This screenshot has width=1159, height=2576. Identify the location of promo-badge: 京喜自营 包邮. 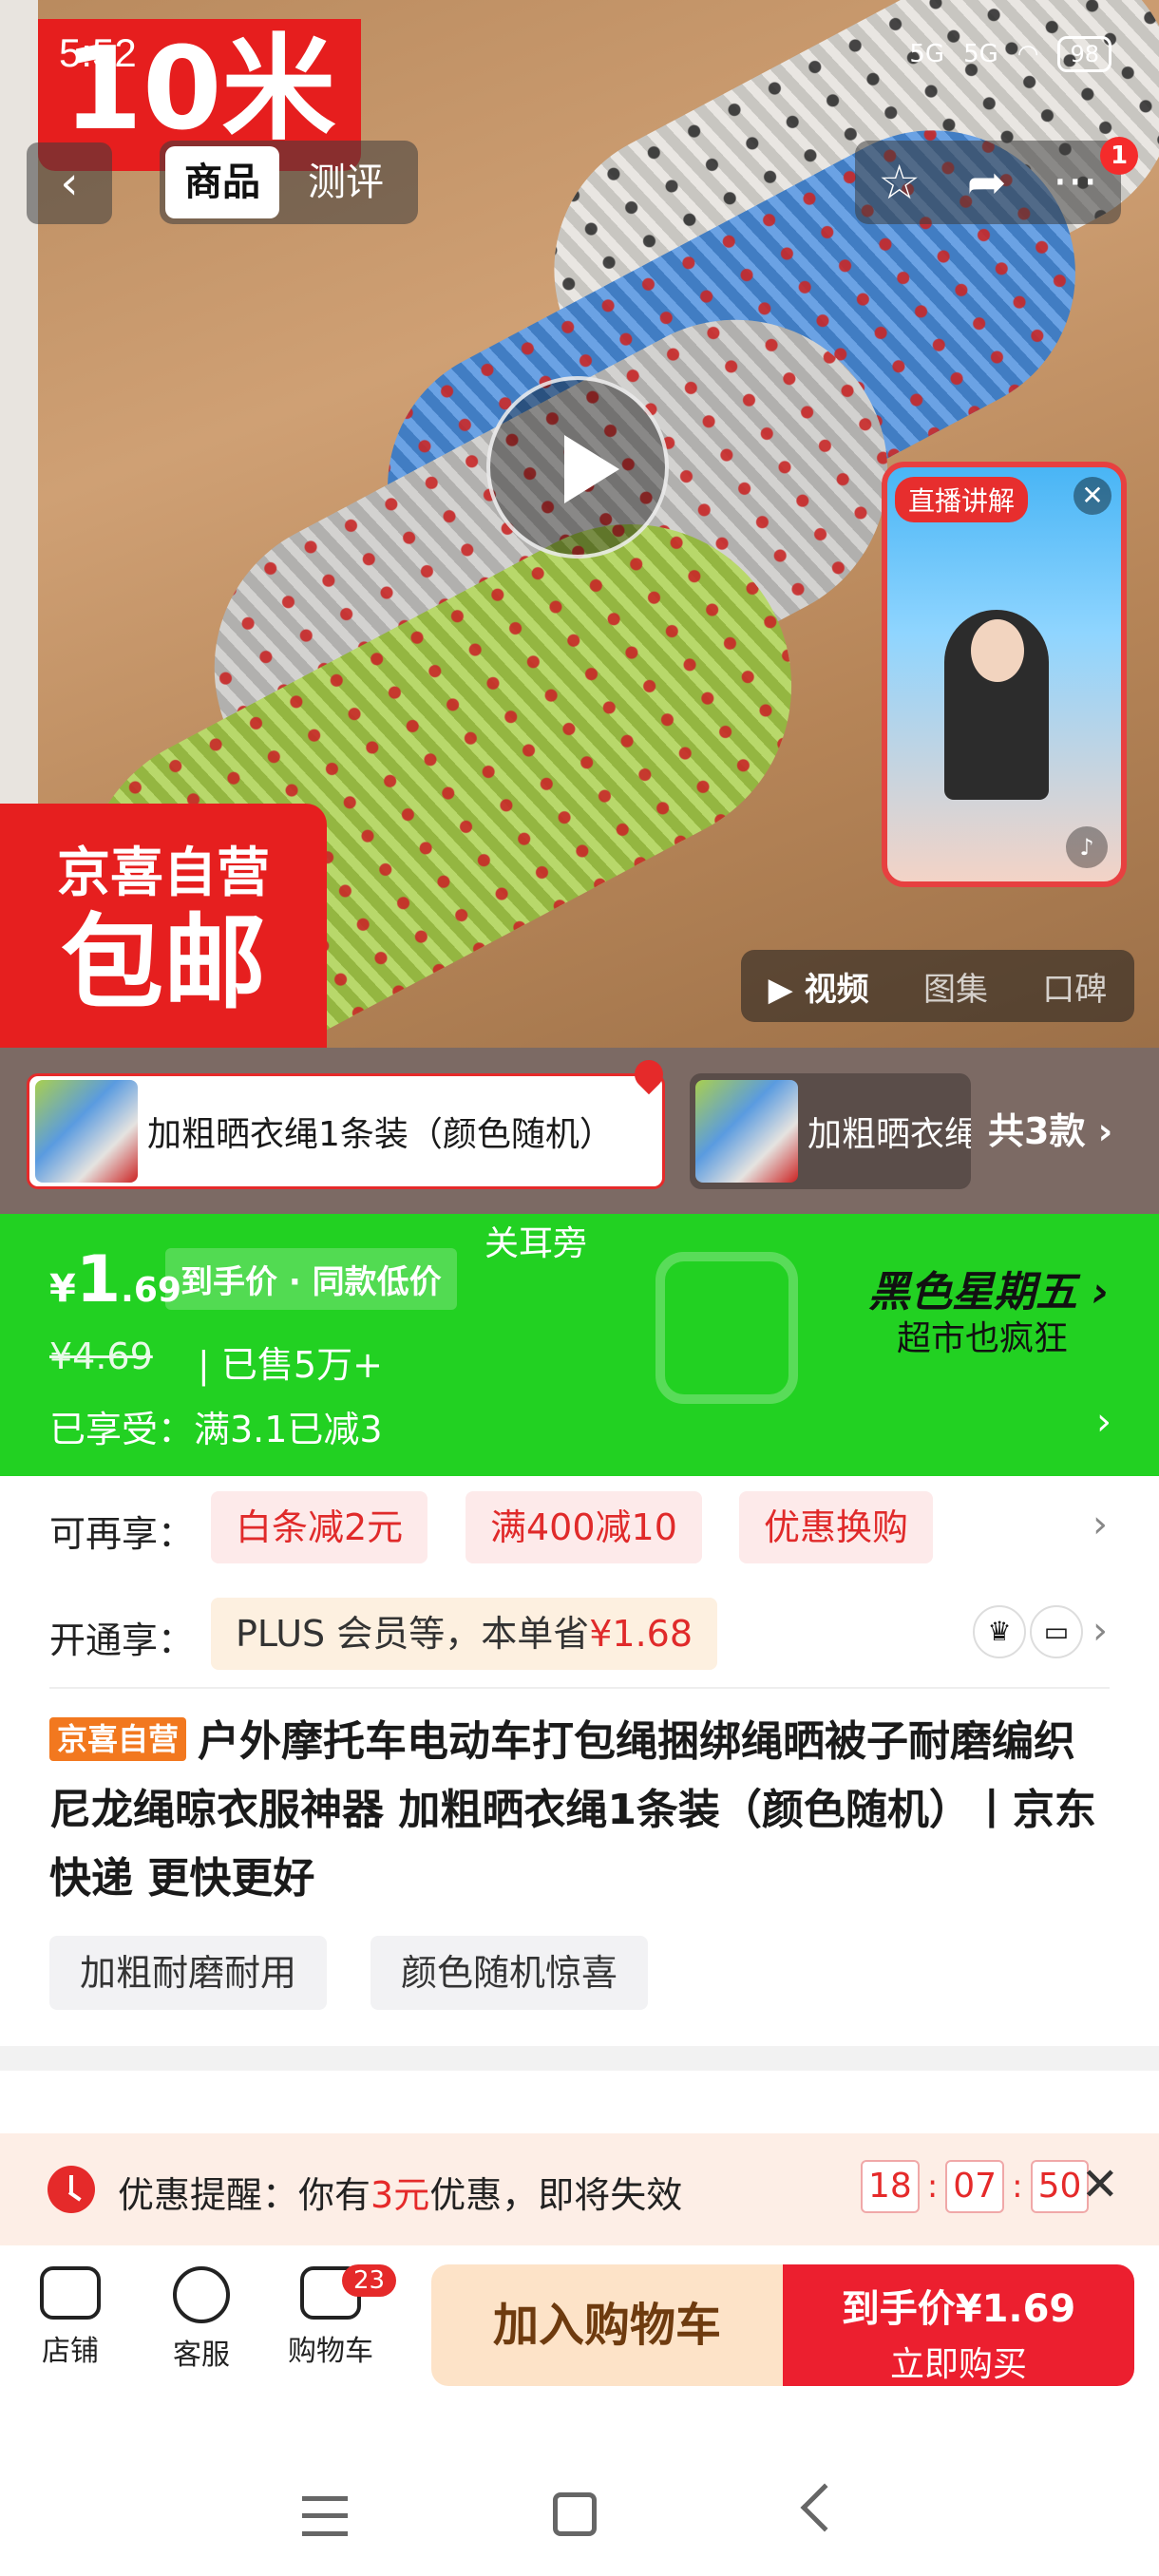
(163, 926).